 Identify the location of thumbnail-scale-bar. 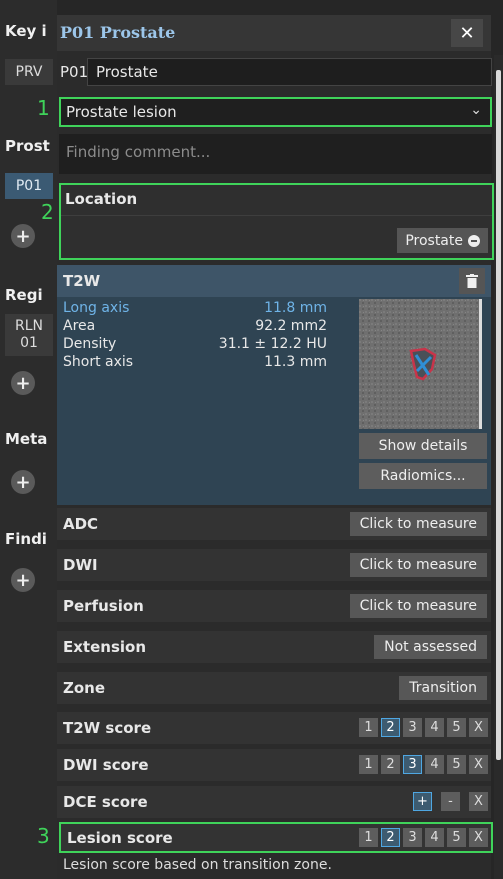
(480, 364).